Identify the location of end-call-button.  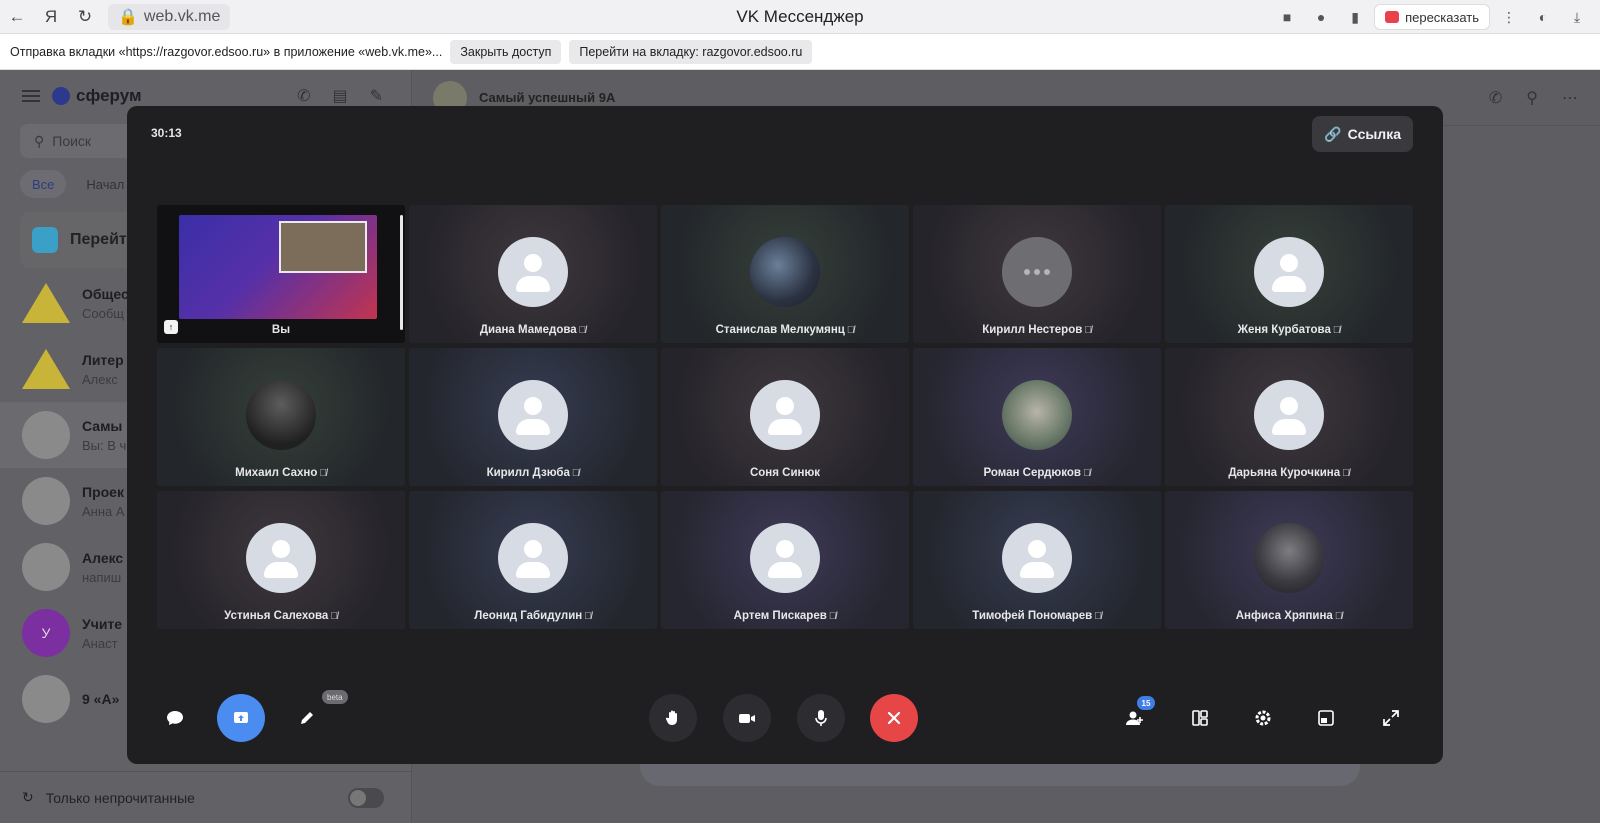
(894, 718).